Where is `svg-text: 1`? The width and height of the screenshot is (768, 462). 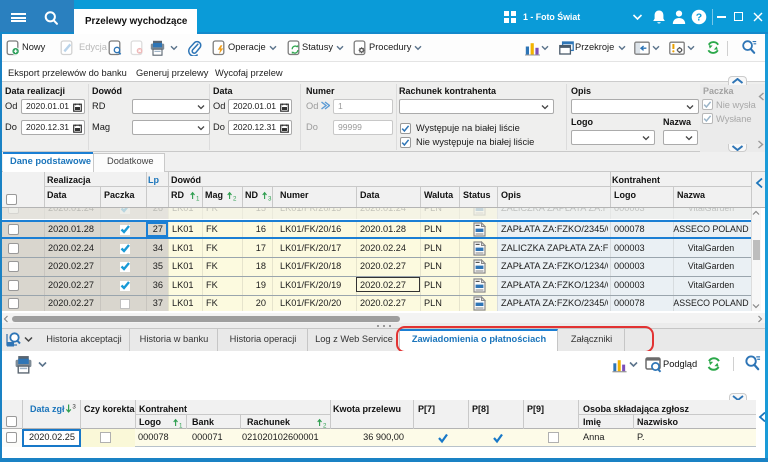 svg-text: 1 is located at coordinates (198, 199).